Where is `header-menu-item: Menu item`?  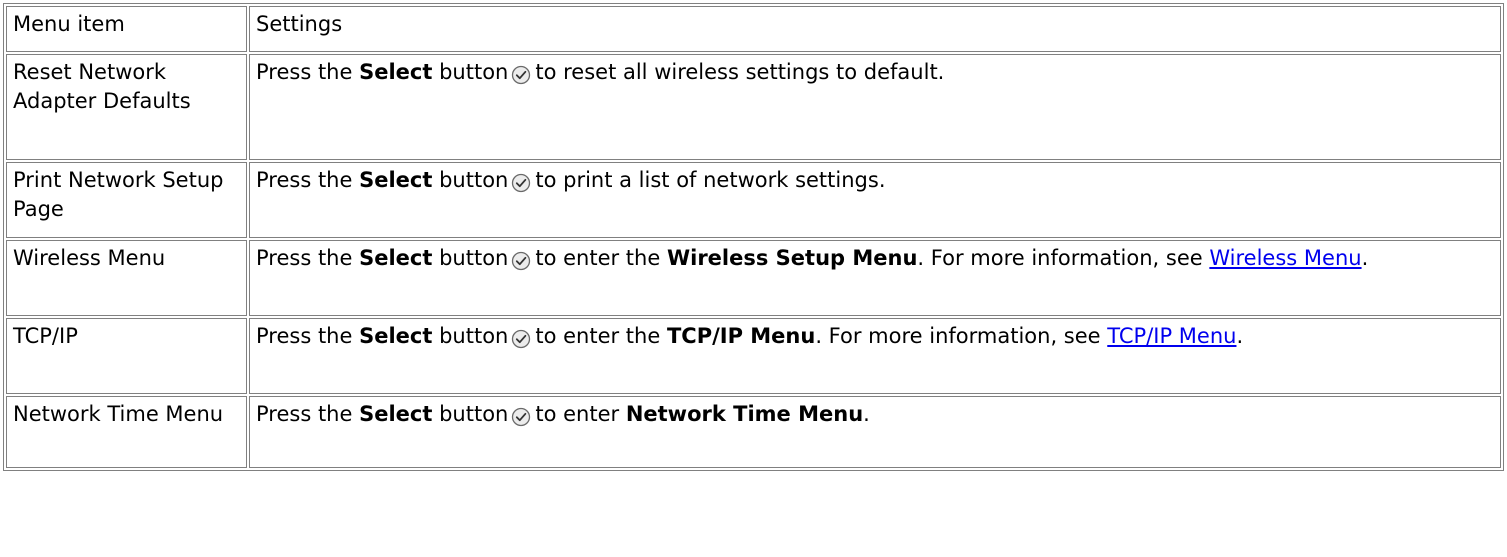
header-menu-item: Menu item is located at coordinates (126, 29).